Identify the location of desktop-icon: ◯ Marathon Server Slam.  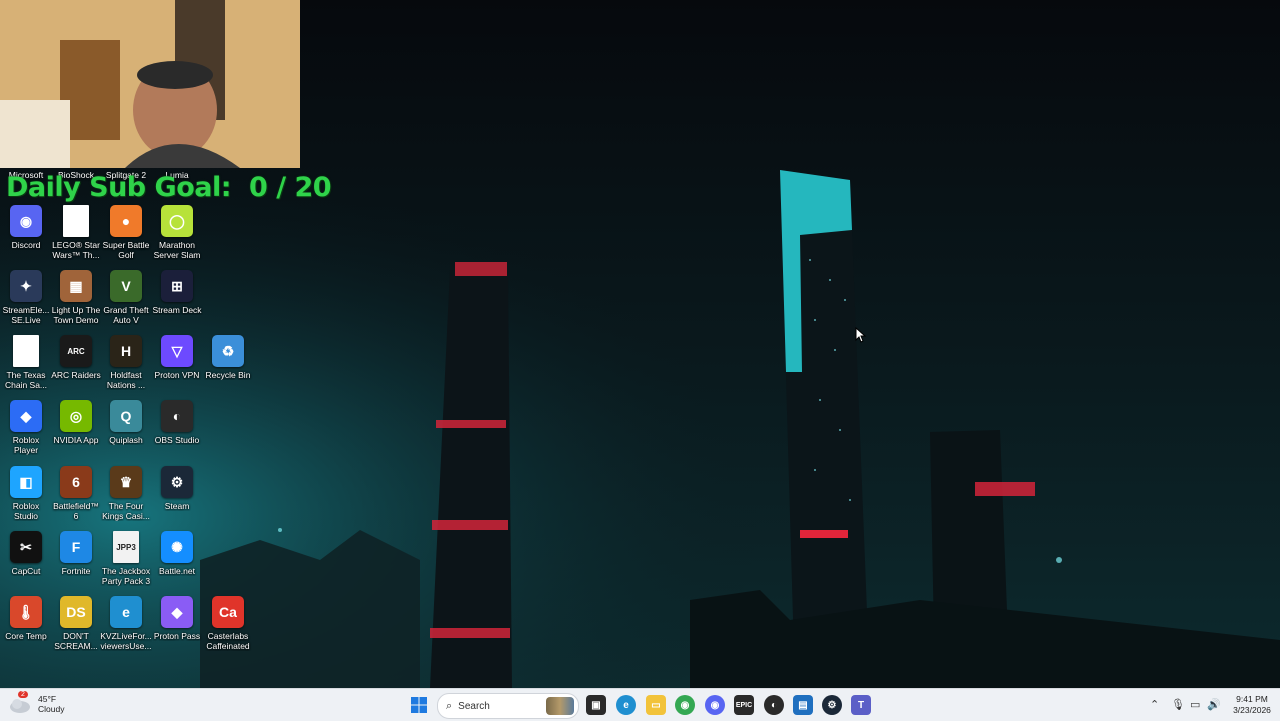
(177, 232).